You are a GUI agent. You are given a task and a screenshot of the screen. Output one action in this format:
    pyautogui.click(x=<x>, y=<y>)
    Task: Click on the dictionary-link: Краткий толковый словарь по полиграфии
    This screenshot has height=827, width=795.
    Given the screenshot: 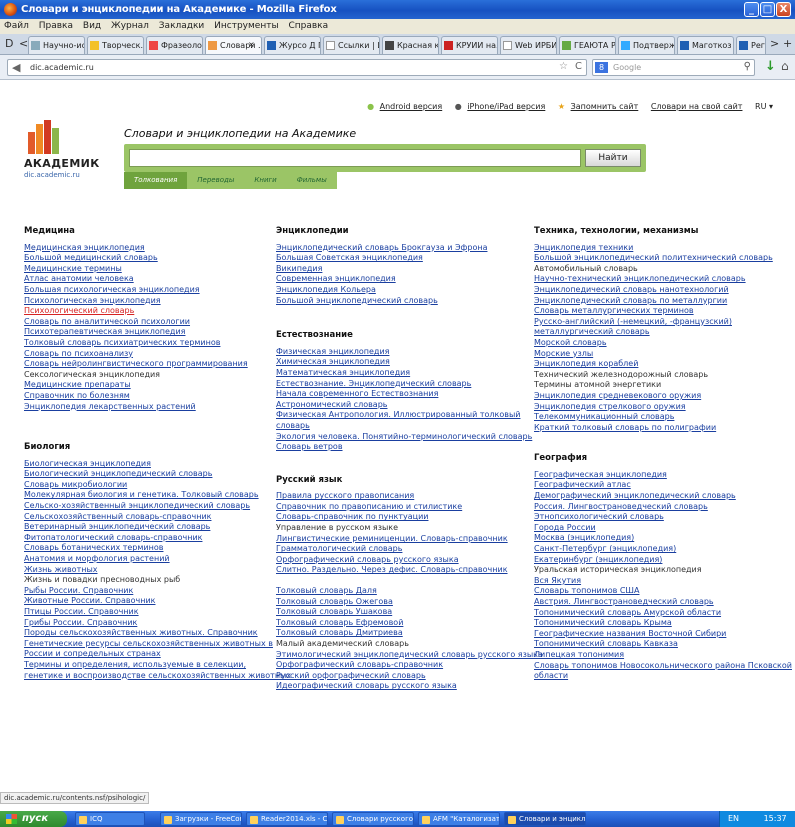 What is the action you would take?
    pyautogui.click(x=661, y=428)
    